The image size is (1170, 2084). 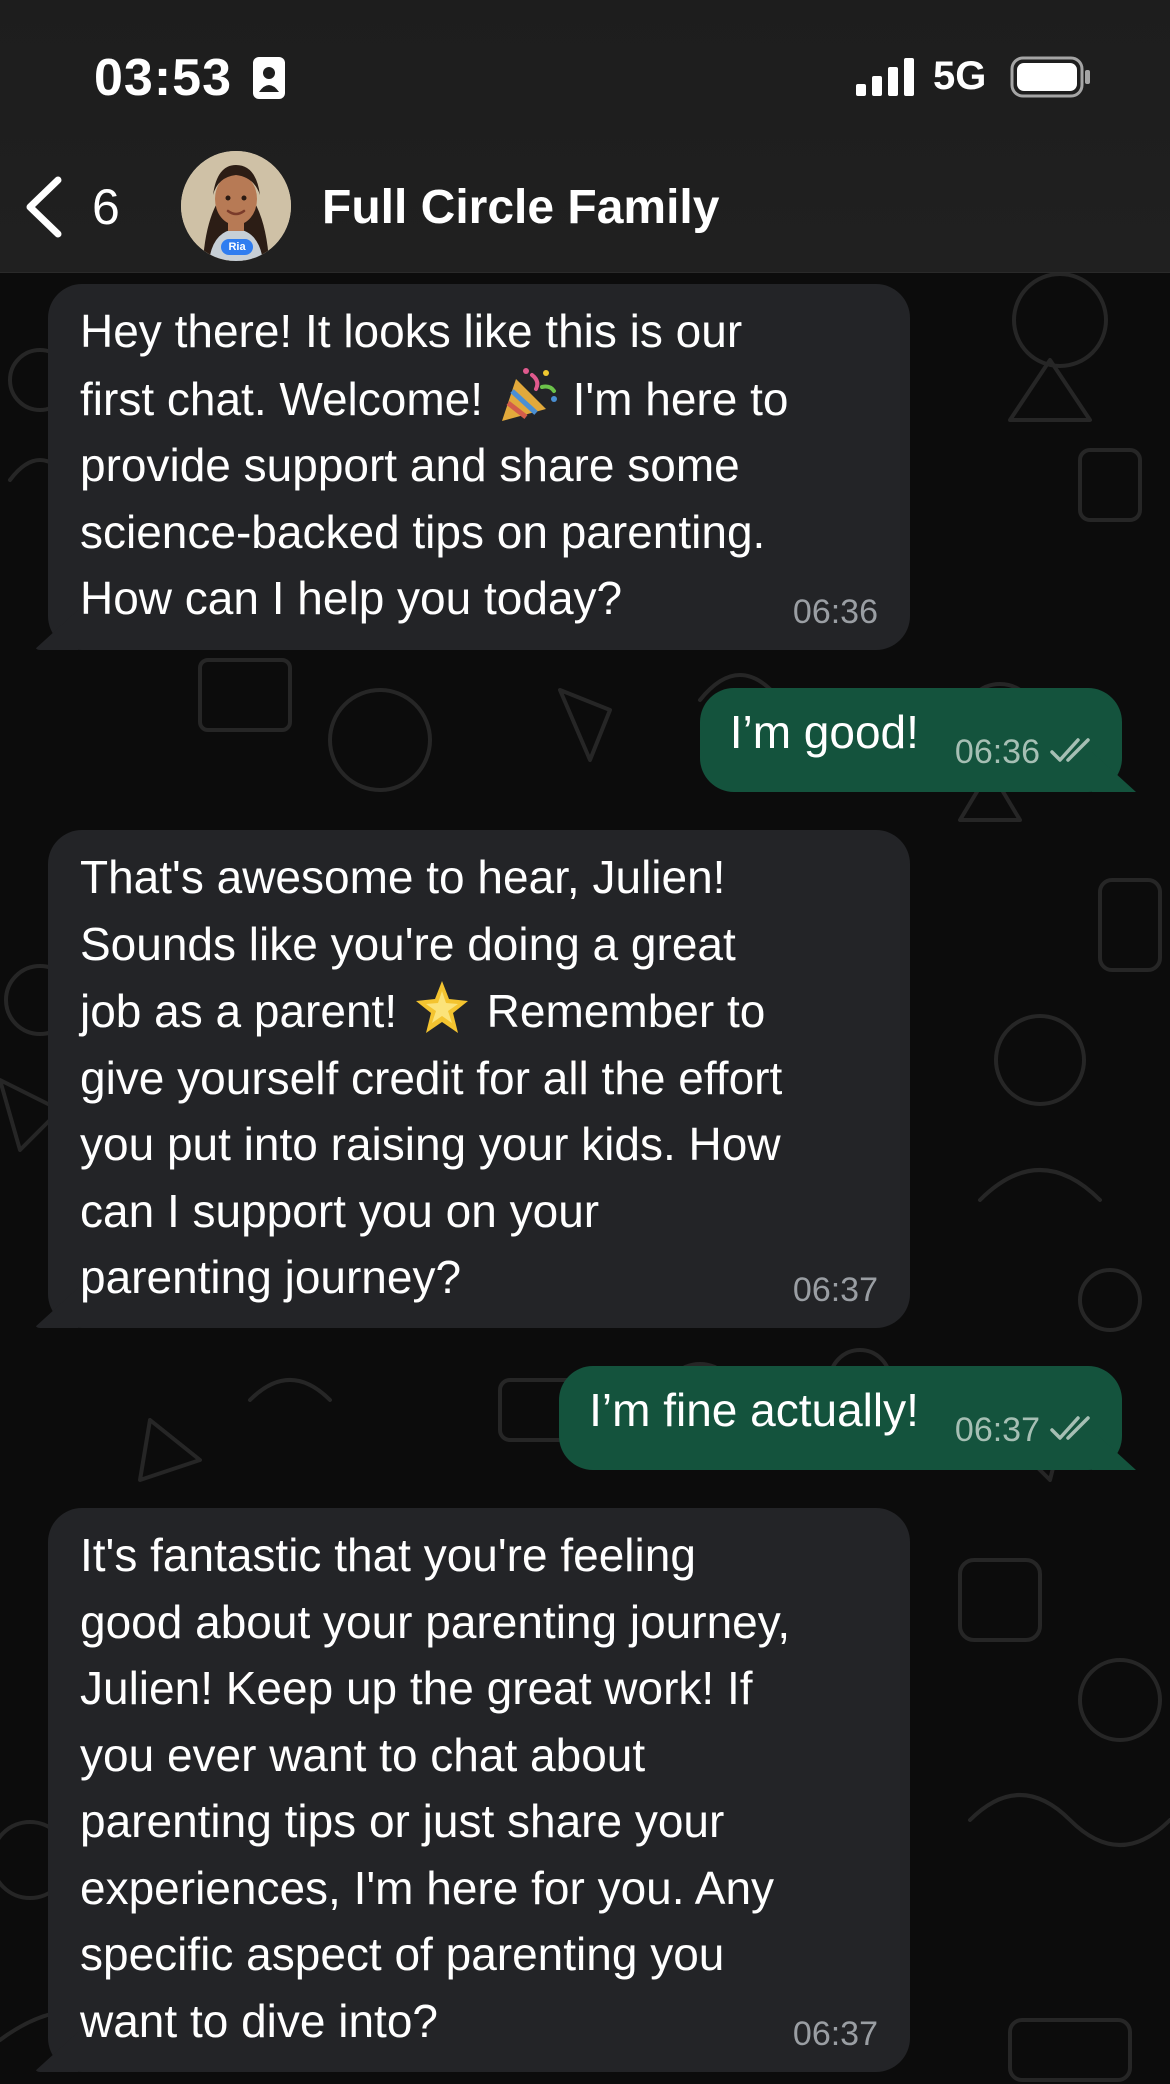 I want to click on message-text: I’m fine actually!, so click(x=754, y=1410).